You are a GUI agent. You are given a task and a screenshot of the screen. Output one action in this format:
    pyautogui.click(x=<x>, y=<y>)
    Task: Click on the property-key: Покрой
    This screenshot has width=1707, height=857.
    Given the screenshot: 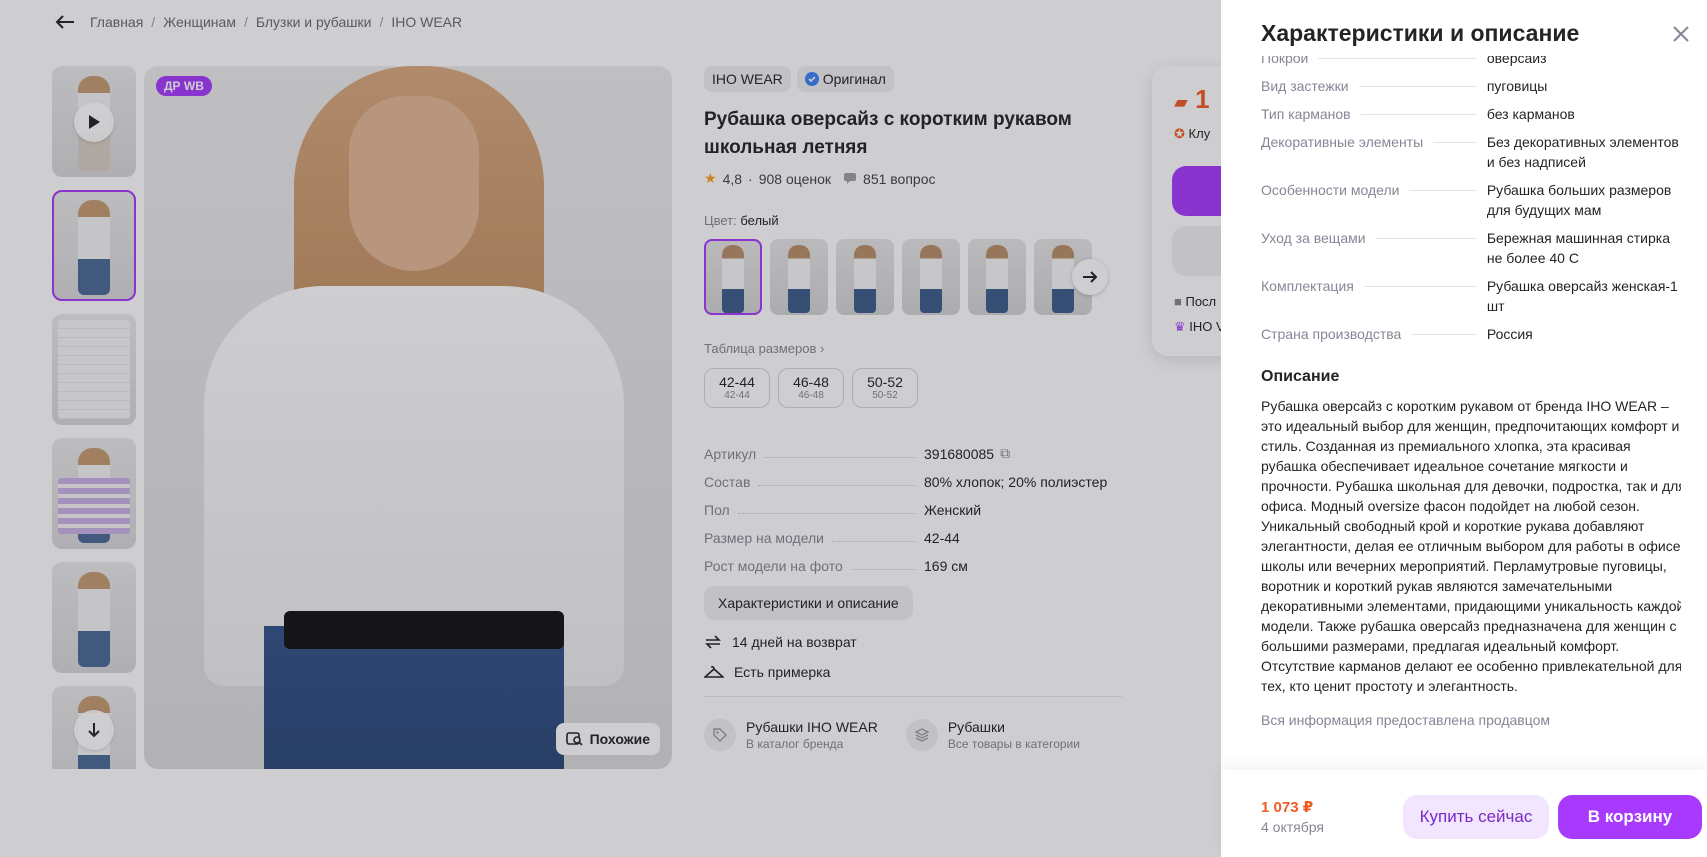 What is the action you would take?
    pyautogui.click(x=1374, y=62)
    